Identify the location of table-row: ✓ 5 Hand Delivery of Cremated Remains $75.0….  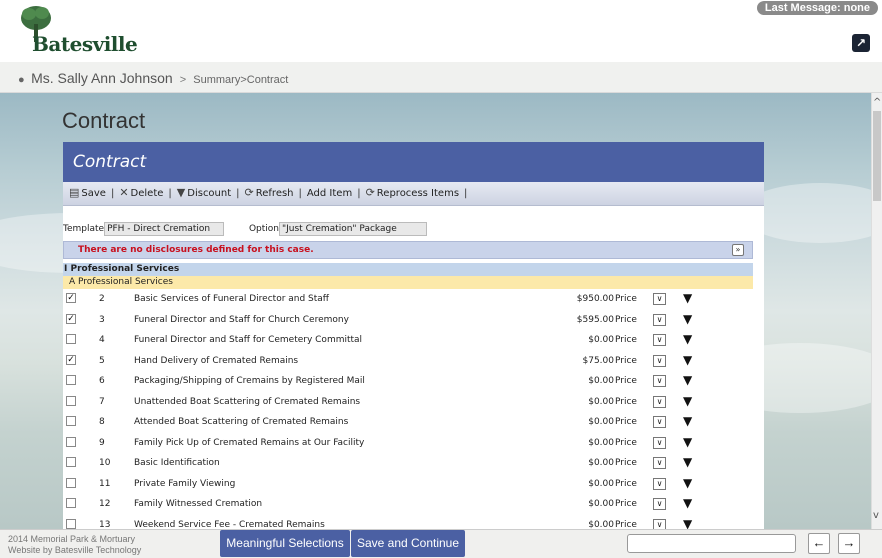
(413, 362).